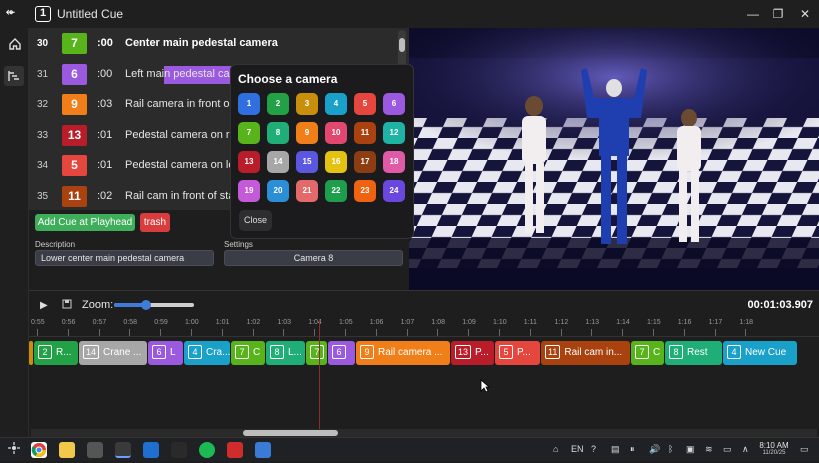 This screenshot has height=463, width=819. I want to click on close-button: ✕, so click(805, 14).